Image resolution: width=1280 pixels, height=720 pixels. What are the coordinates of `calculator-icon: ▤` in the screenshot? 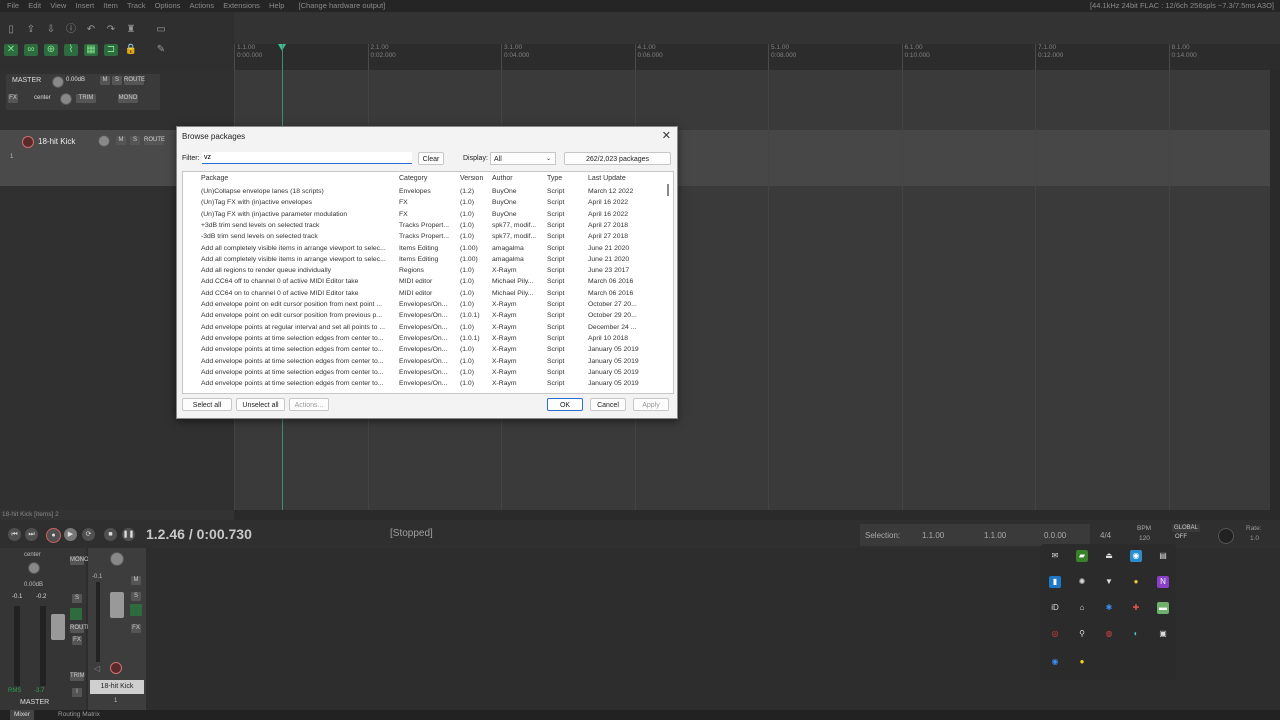 It's located at (1163, 556).